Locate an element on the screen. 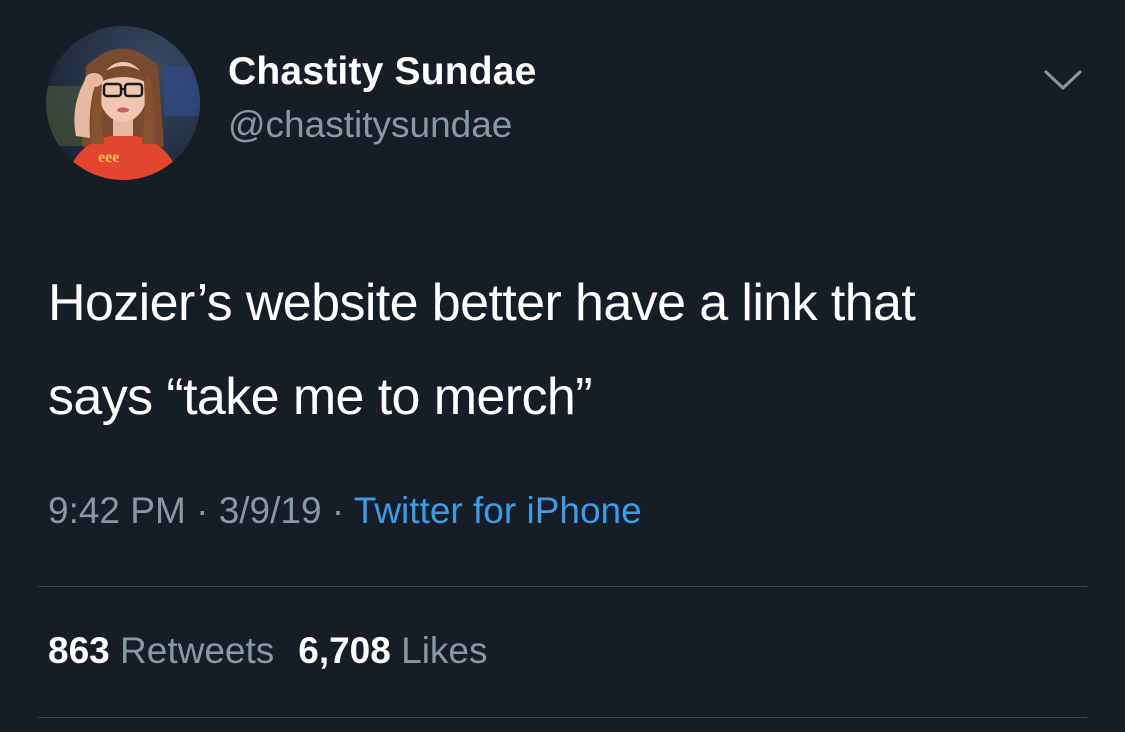  avatar-image: eee is located at coordinates (123, 103).